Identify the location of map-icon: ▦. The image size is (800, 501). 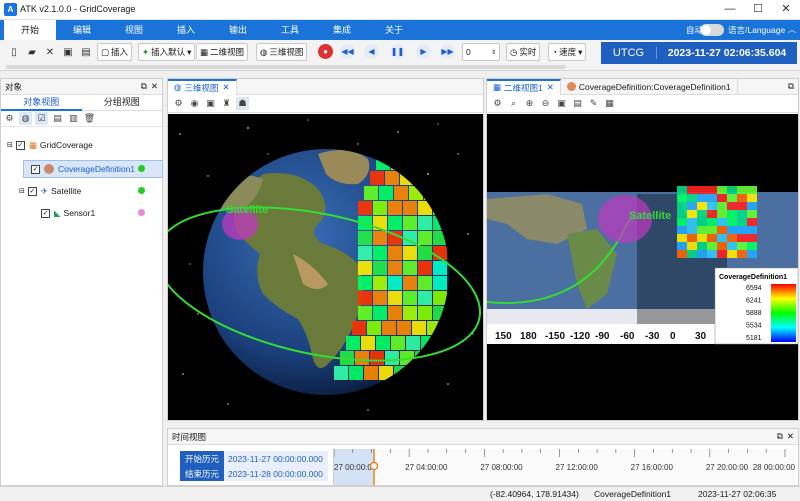
(497, 87).